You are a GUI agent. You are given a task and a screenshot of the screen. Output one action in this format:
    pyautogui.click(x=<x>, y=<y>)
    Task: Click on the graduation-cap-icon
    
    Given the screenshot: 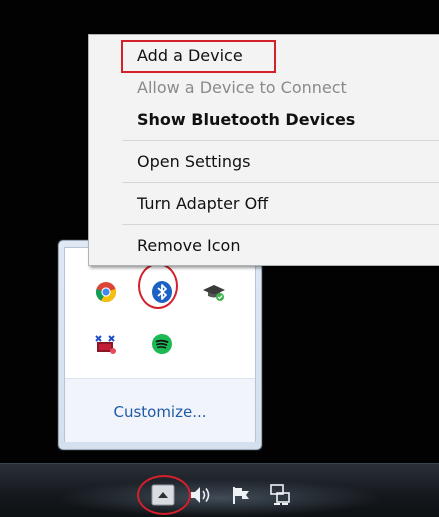 What is the action you would take?
    pyautogui.click(x=214, y=292)
    